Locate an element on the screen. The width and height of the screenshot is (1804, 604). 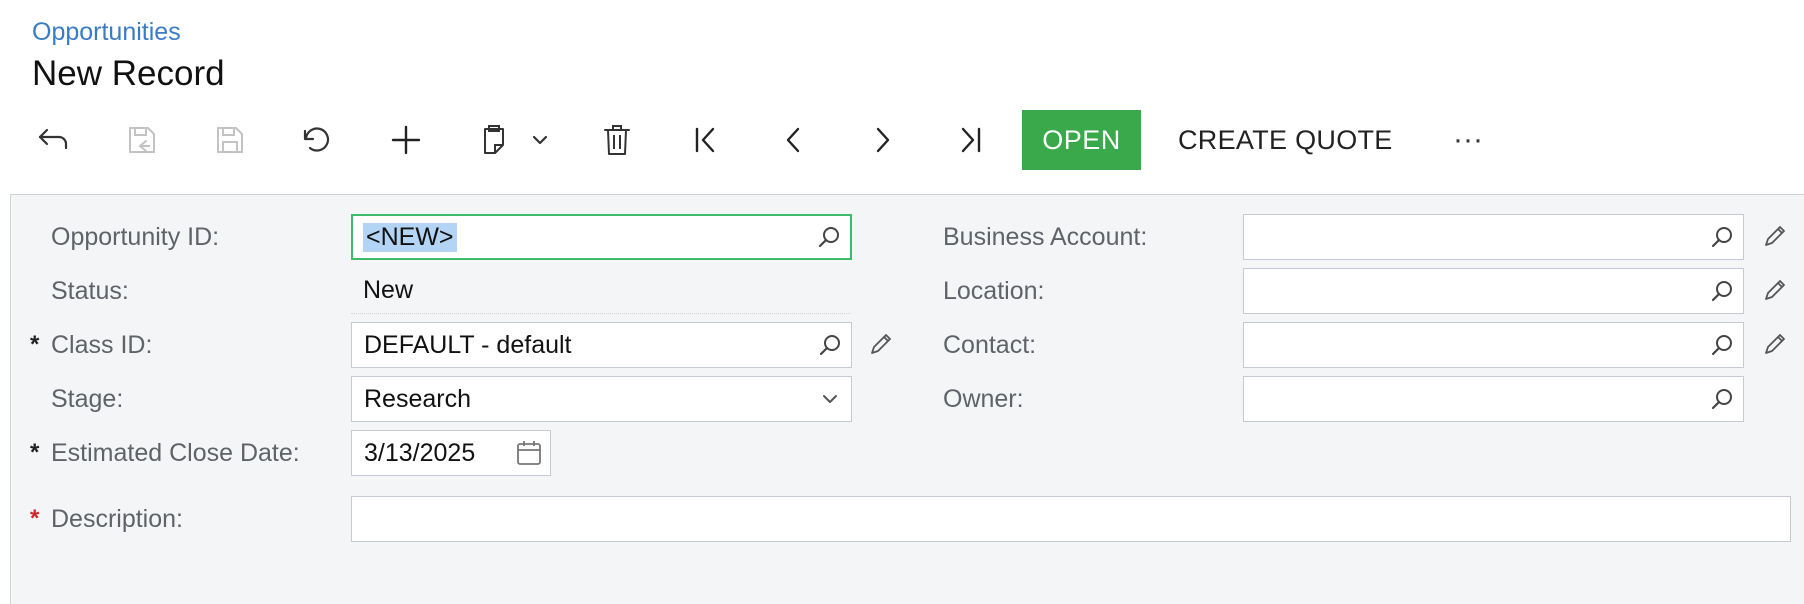
estimated-close-date-value: 3/13/2025 is located at coordinates (420, 452).